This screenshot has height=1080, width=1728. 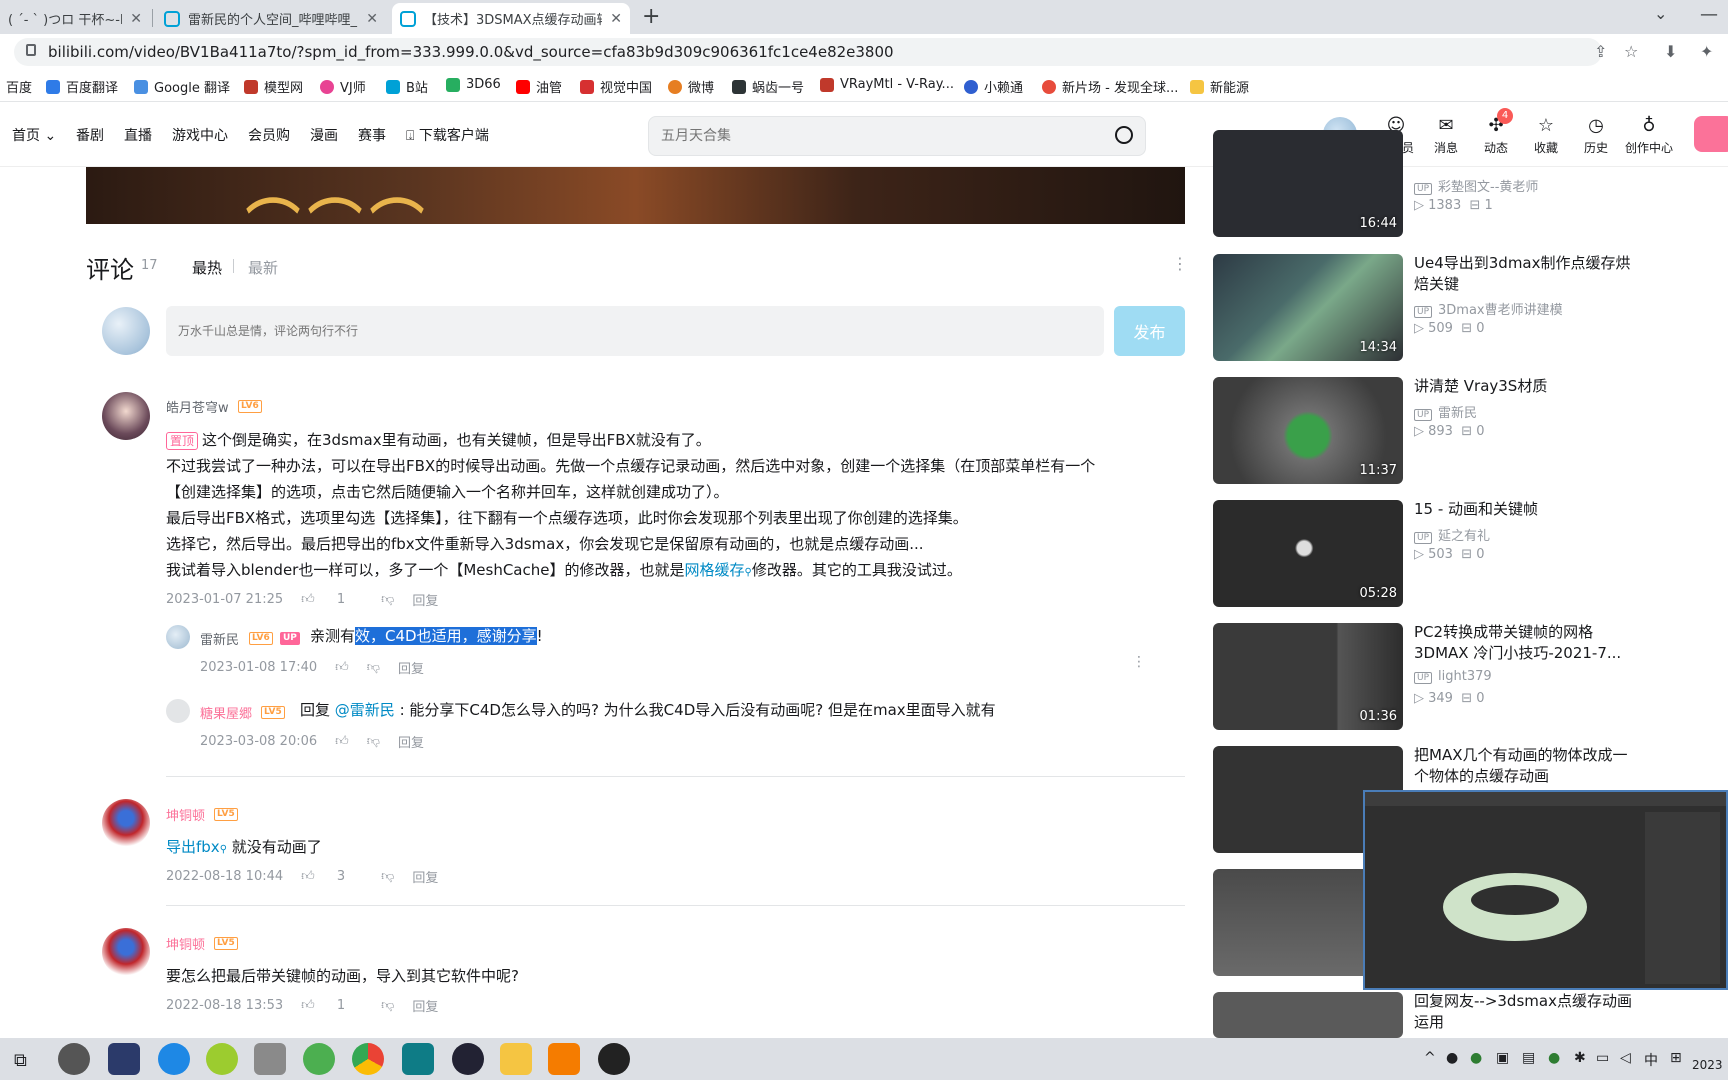 I want to click on ime-indicator: 中, so click(x=1651, y=1060).